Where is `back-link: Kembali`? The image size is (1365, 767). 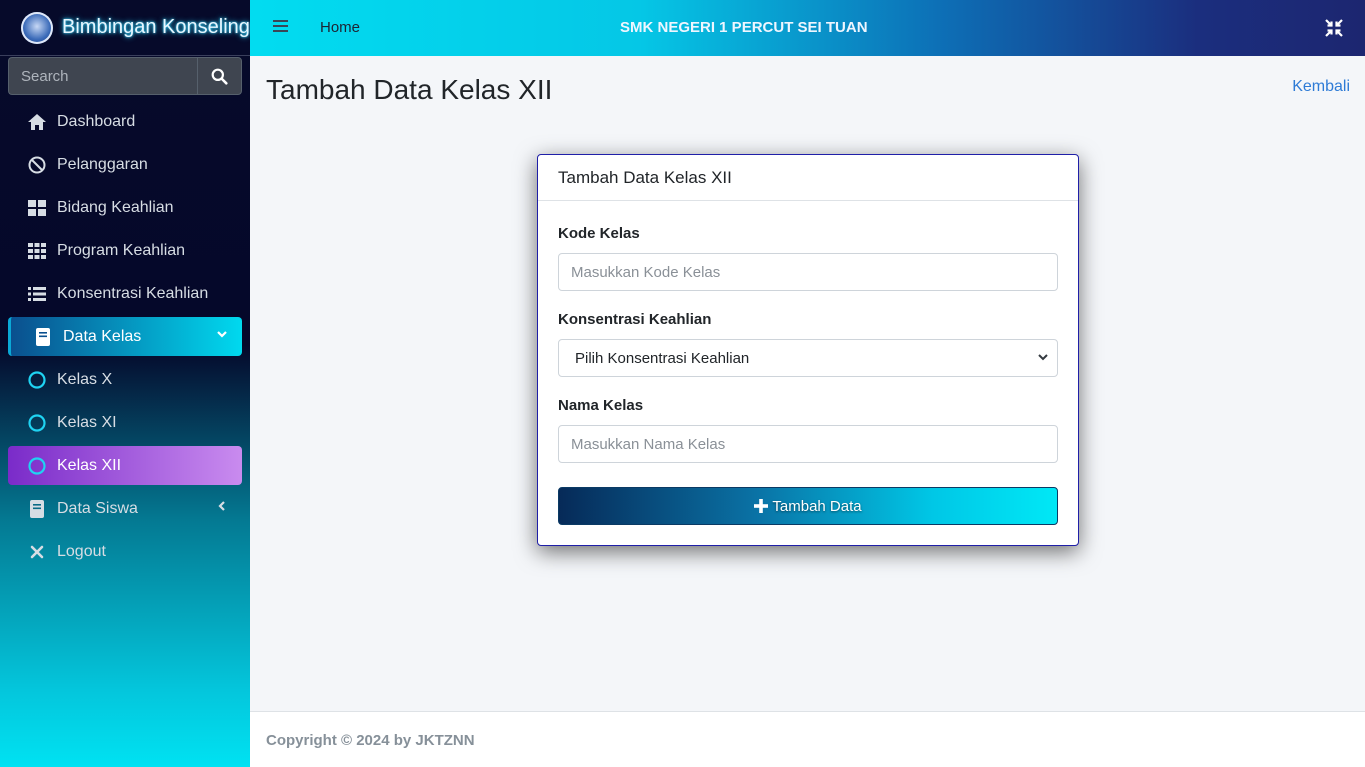 back-link: Kembali is located at coordinates (1321, 87).